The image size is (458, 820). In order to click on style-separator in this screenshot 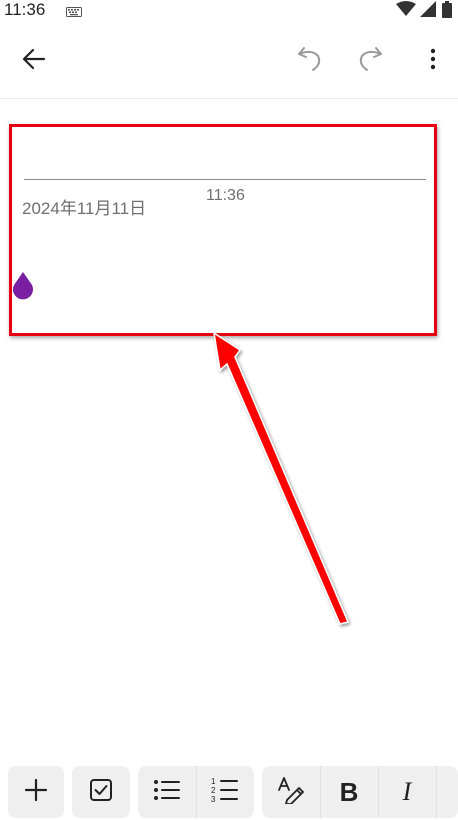, I will do `click(436, 792)`.